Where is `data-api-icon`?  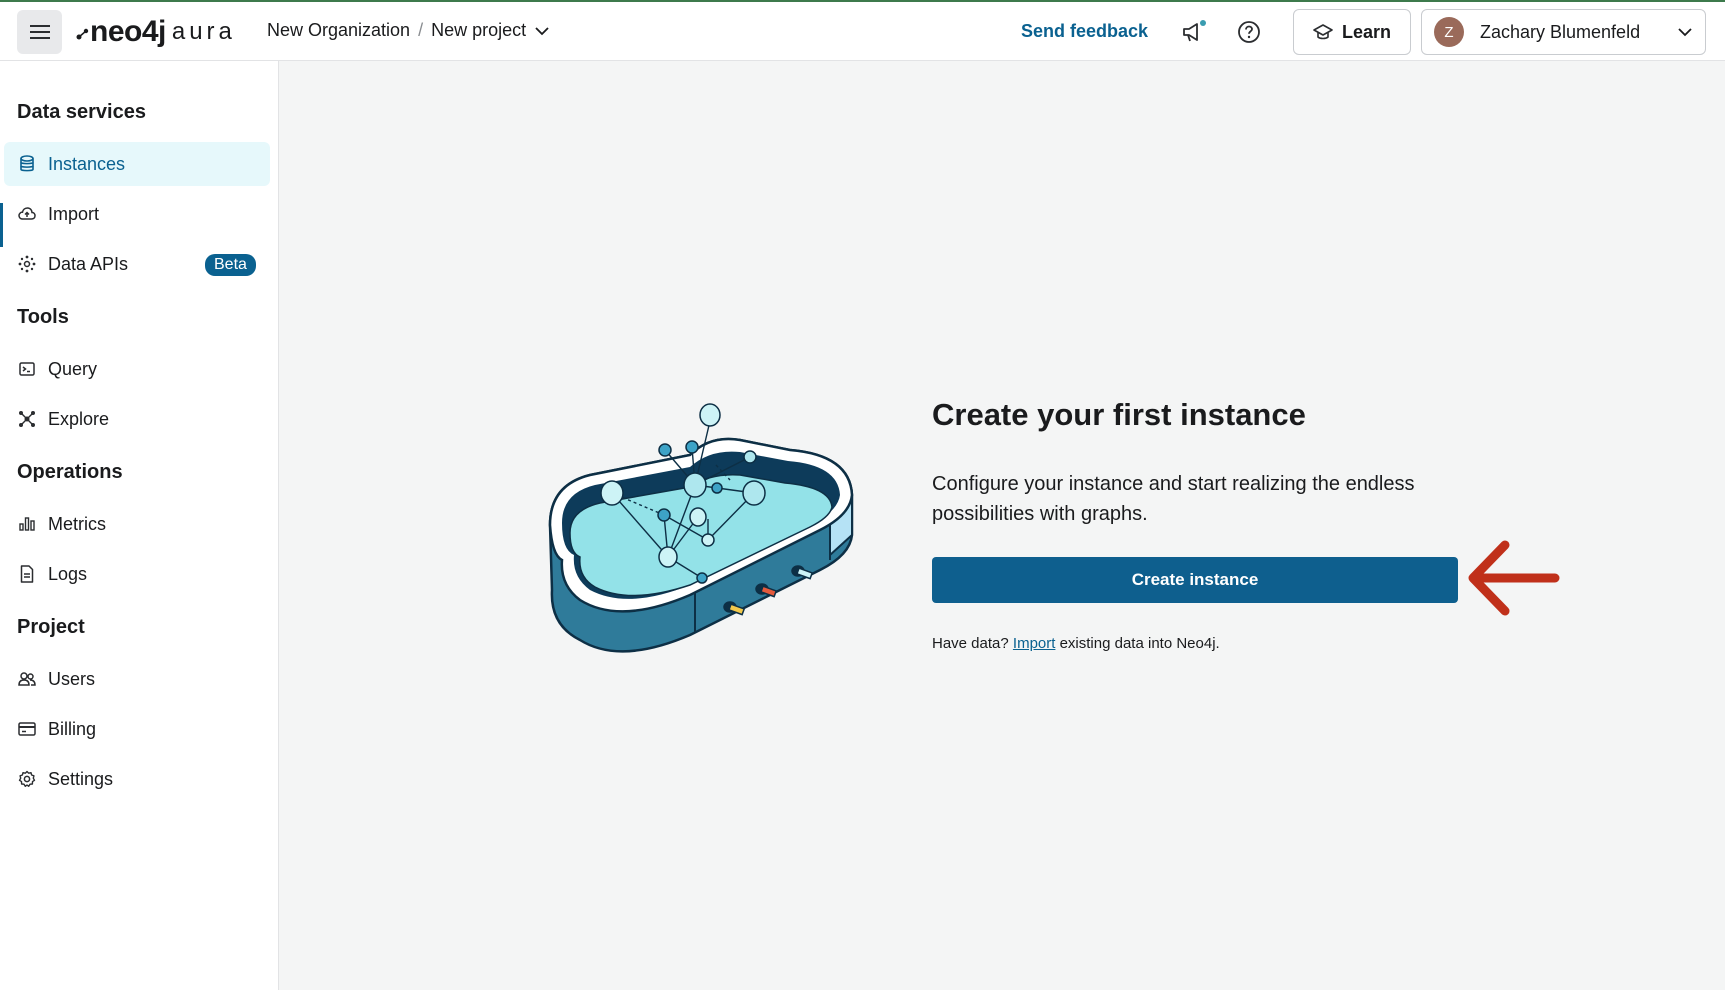 data-api-icon is located at coordinates (27, 264).